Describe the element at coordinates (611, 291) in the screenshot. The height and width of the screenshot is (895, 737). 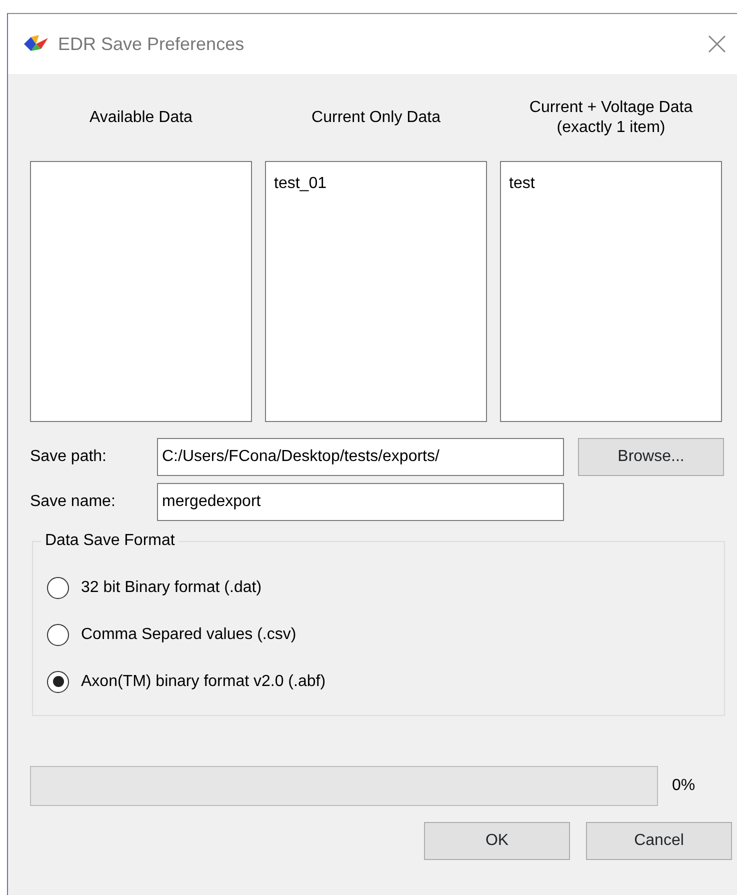
I see `list-box: test` at that location.